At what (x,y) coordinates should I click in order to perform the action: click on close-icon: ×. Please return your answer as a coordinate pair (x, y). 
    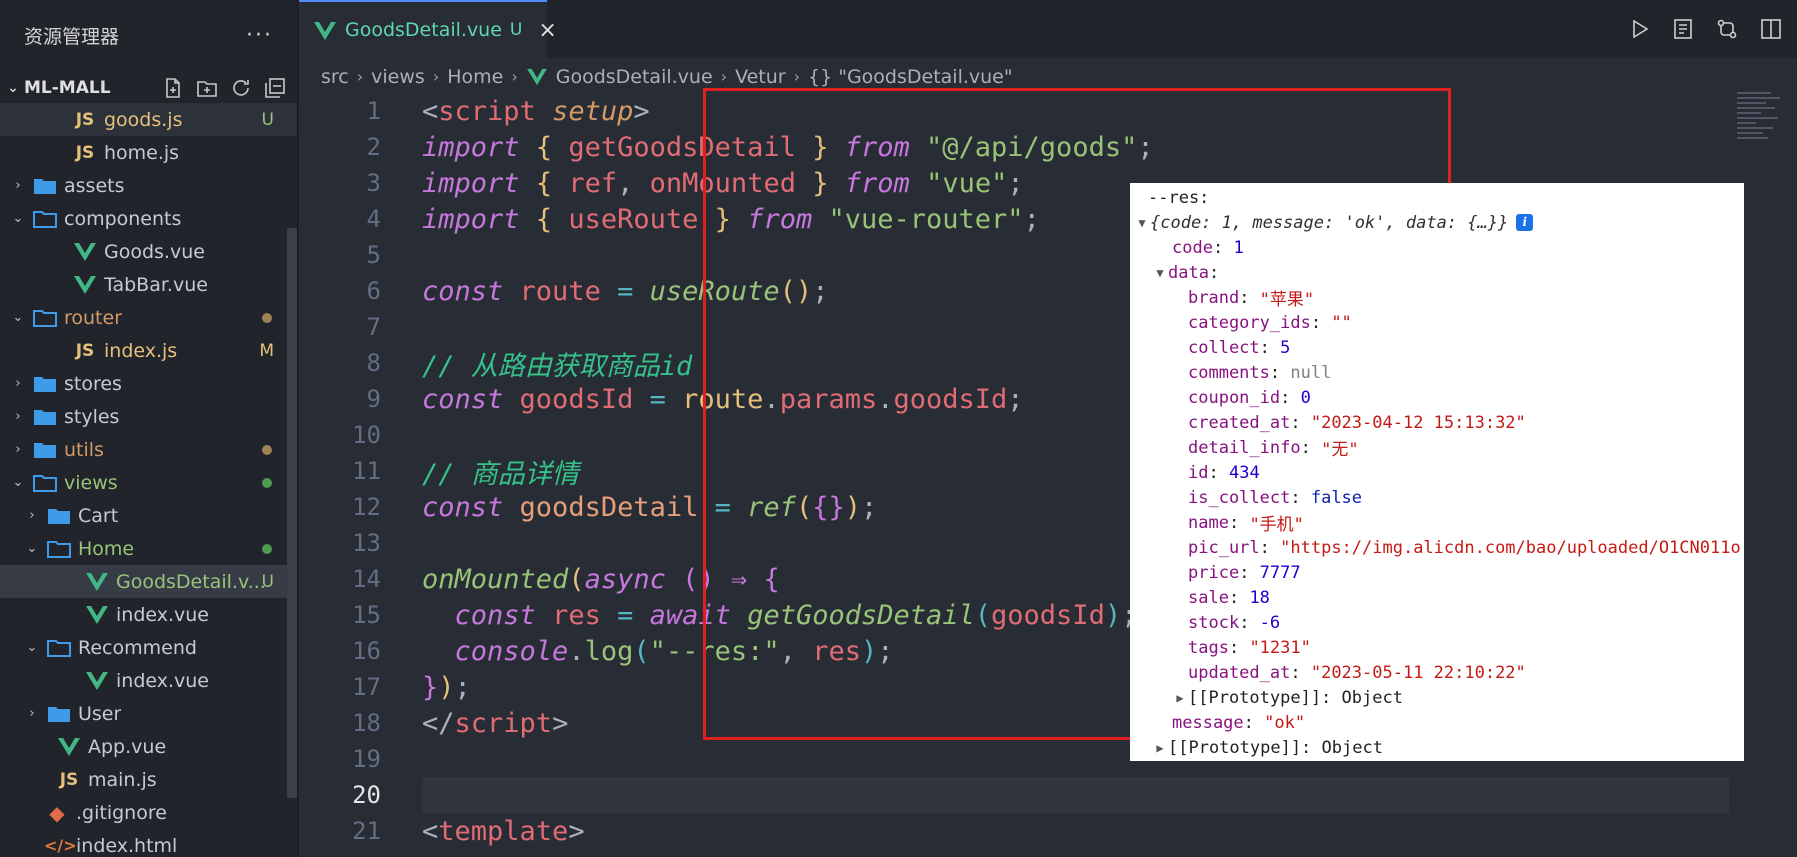
    Looking at the image, I should click on (547, 30).